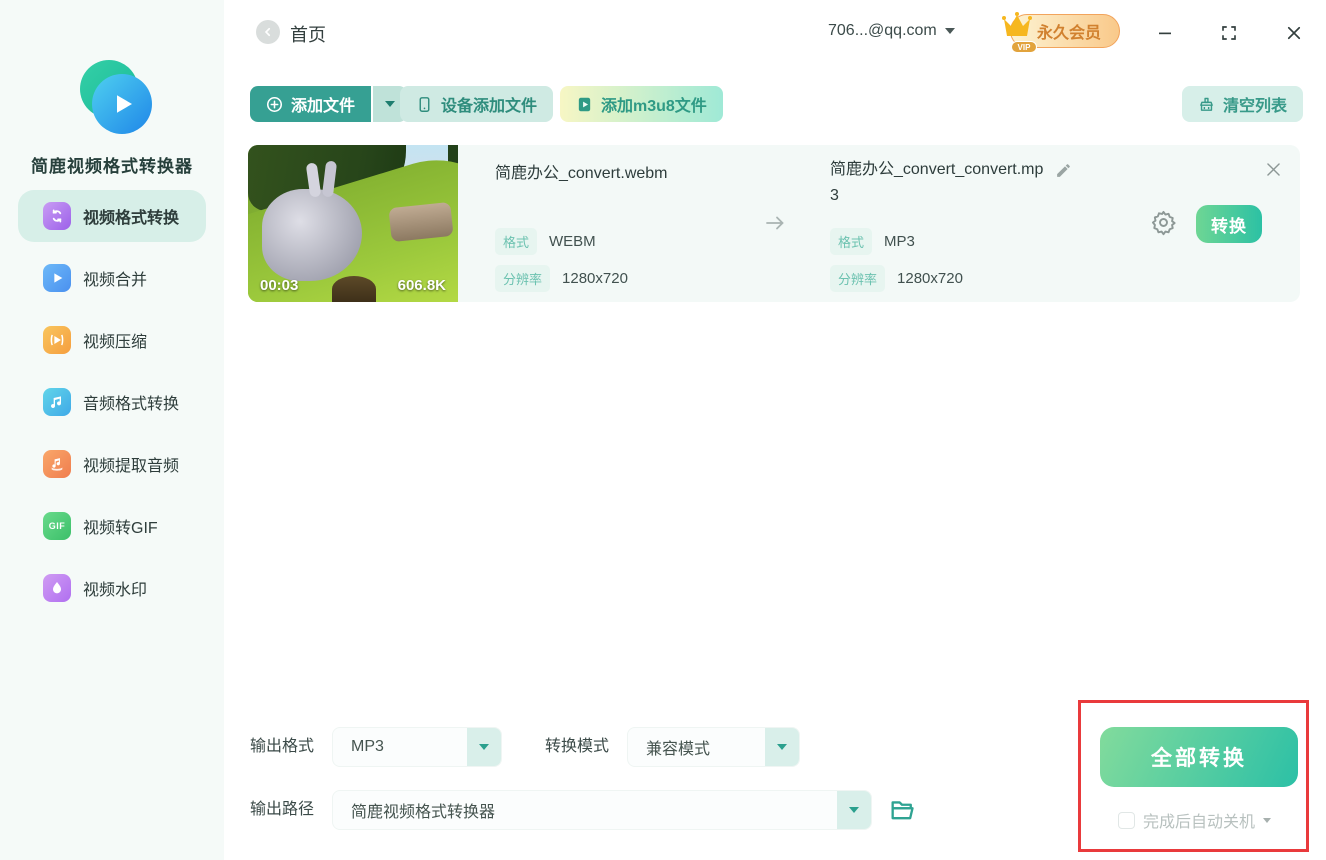  Describe the element at coordinates (595, 278) in the screenshot. I see `source-resolution-value: 1280x720` at that location.